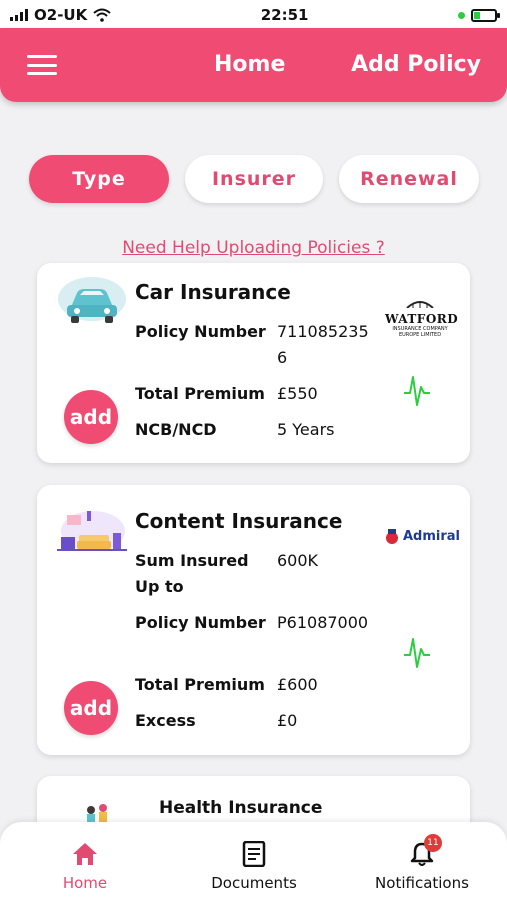 This screenshot has width=507, height=900. What do you see at coordinates (284, 15) in the screenshot?
I see `clock: 22:51` at bounding box center [284, 15].